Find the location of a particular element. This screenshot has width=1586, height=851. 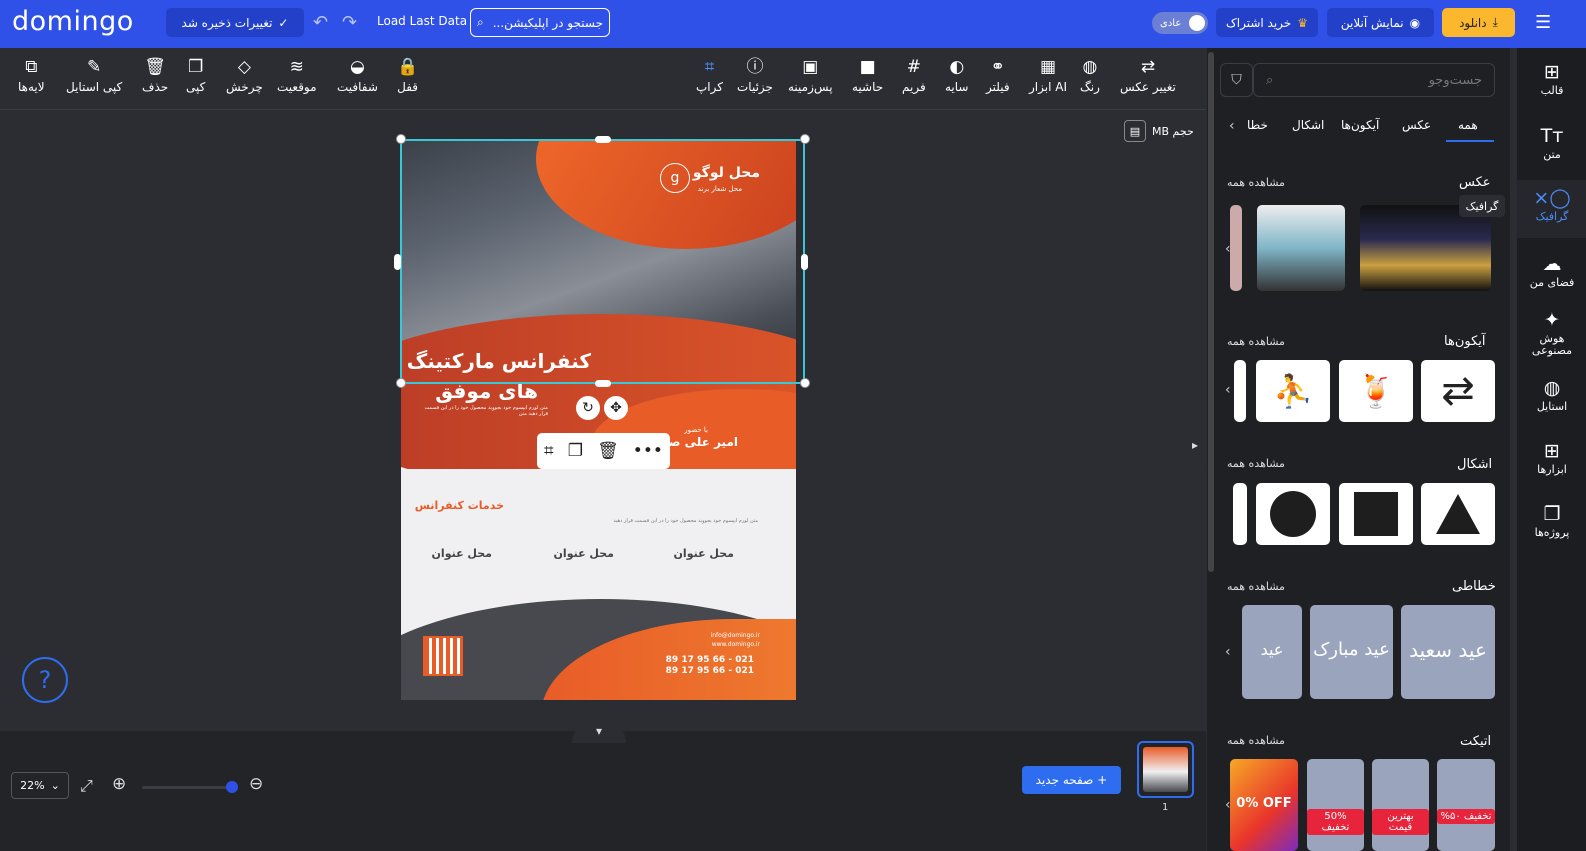

photo-card-car is located at coordinates (1301, 248).